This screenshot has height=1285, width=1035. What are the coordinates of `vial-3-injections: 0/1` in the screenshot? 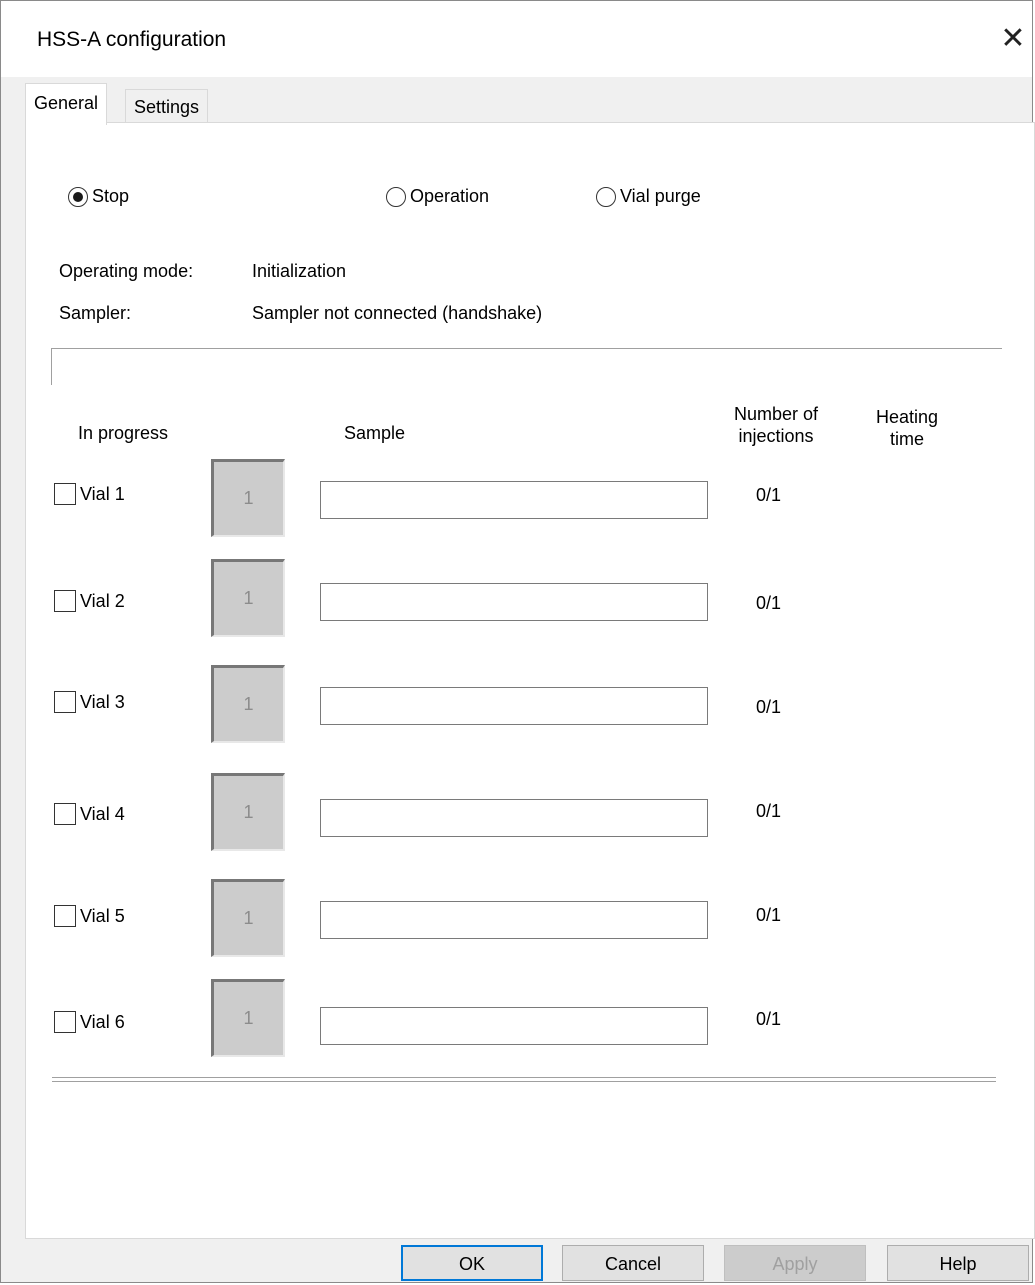 It's located at (769, 707).